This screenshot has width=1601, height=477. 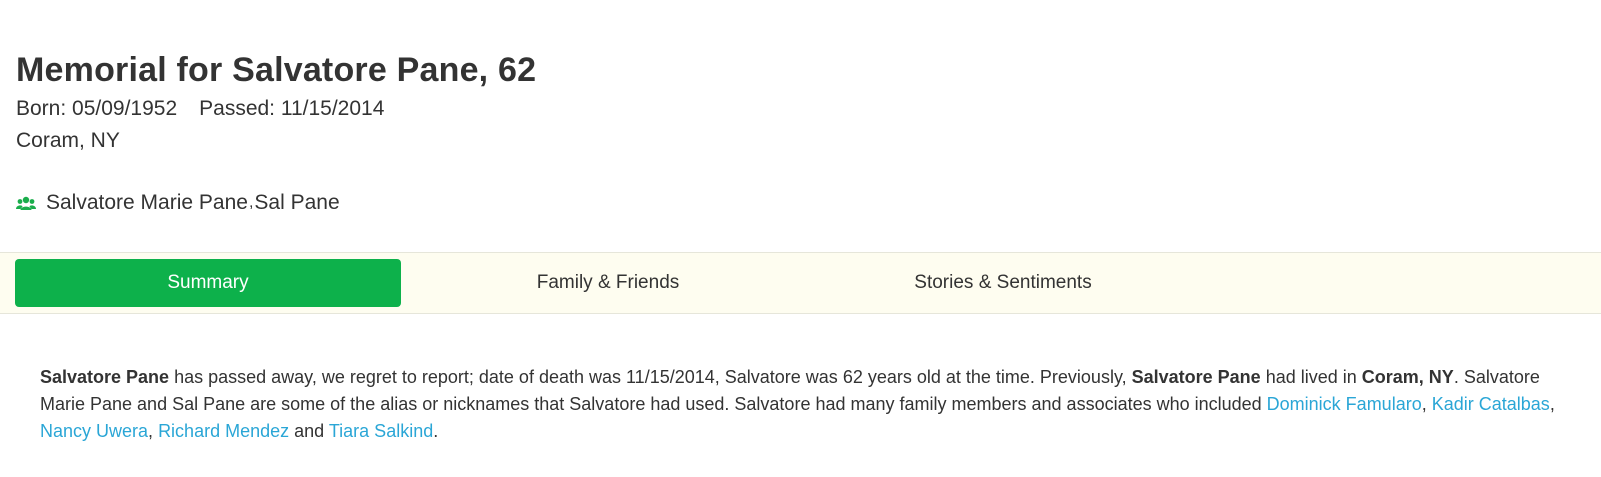 What do you see at coordinates (796, 109) in the screenshot?
I see `life-dates: Born: 05/09/1952 Passed: 11/15/2014` at bounding box center [796, 109].